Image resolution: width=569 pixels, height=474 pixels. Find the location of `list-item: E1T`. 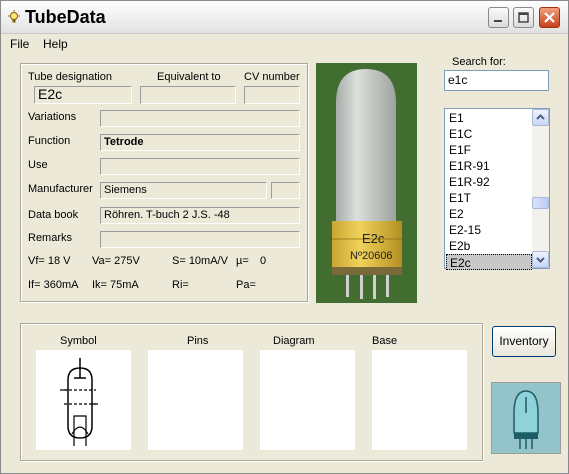

list-item: E1T is located at coordinates (489, 198).